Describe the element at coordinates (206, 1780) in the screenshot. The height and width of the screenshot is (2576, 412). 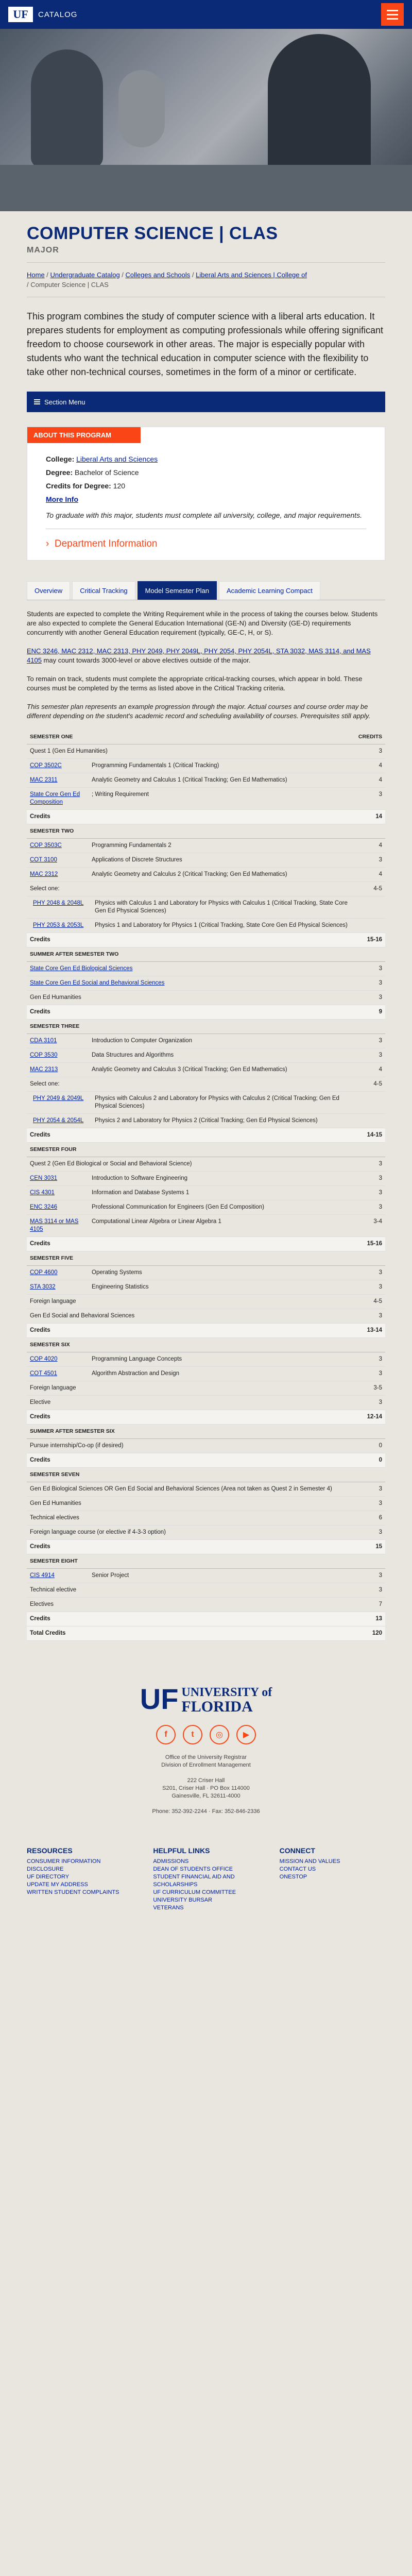
I see `address-line-1: 222 Criser Hall` at that location.